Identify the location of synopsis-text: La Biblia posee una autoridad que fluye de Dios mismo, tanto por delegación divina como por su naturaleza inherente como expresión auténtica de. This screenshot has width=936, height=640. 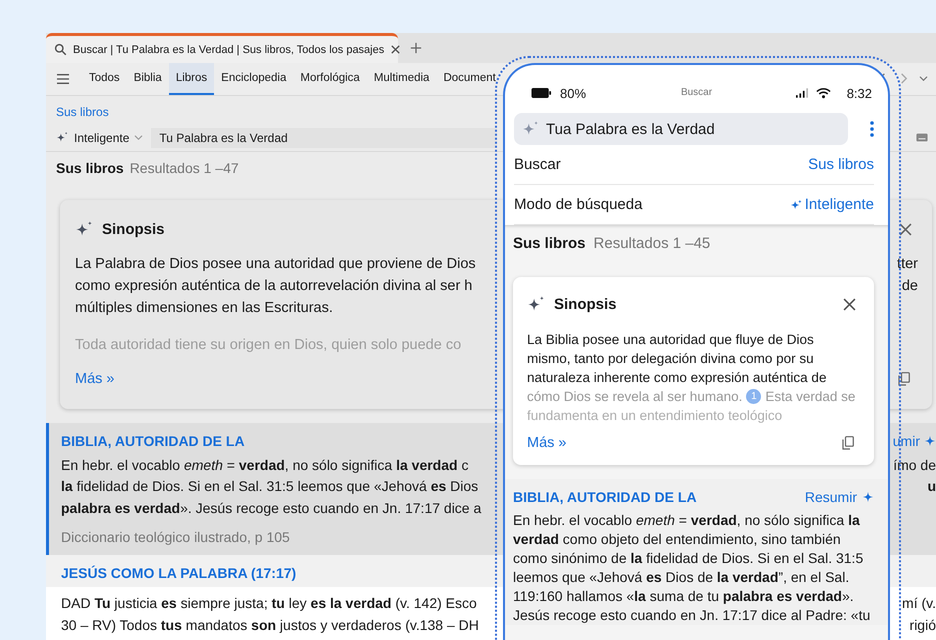
(677, 359).